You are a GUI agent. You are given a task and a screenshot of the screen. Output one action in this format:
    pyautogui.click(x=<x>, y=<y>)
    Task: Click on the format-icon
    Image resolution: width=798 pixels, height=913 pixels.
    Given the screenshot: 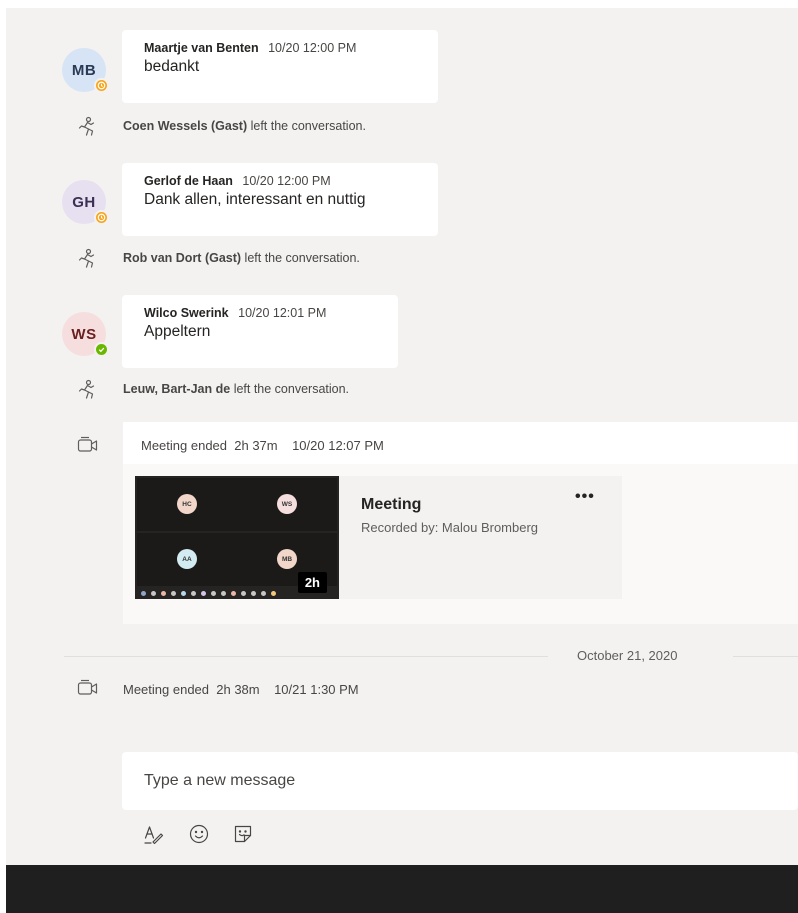 What is the action you would take?
    pyautogui.click(x=154, y=834)
    